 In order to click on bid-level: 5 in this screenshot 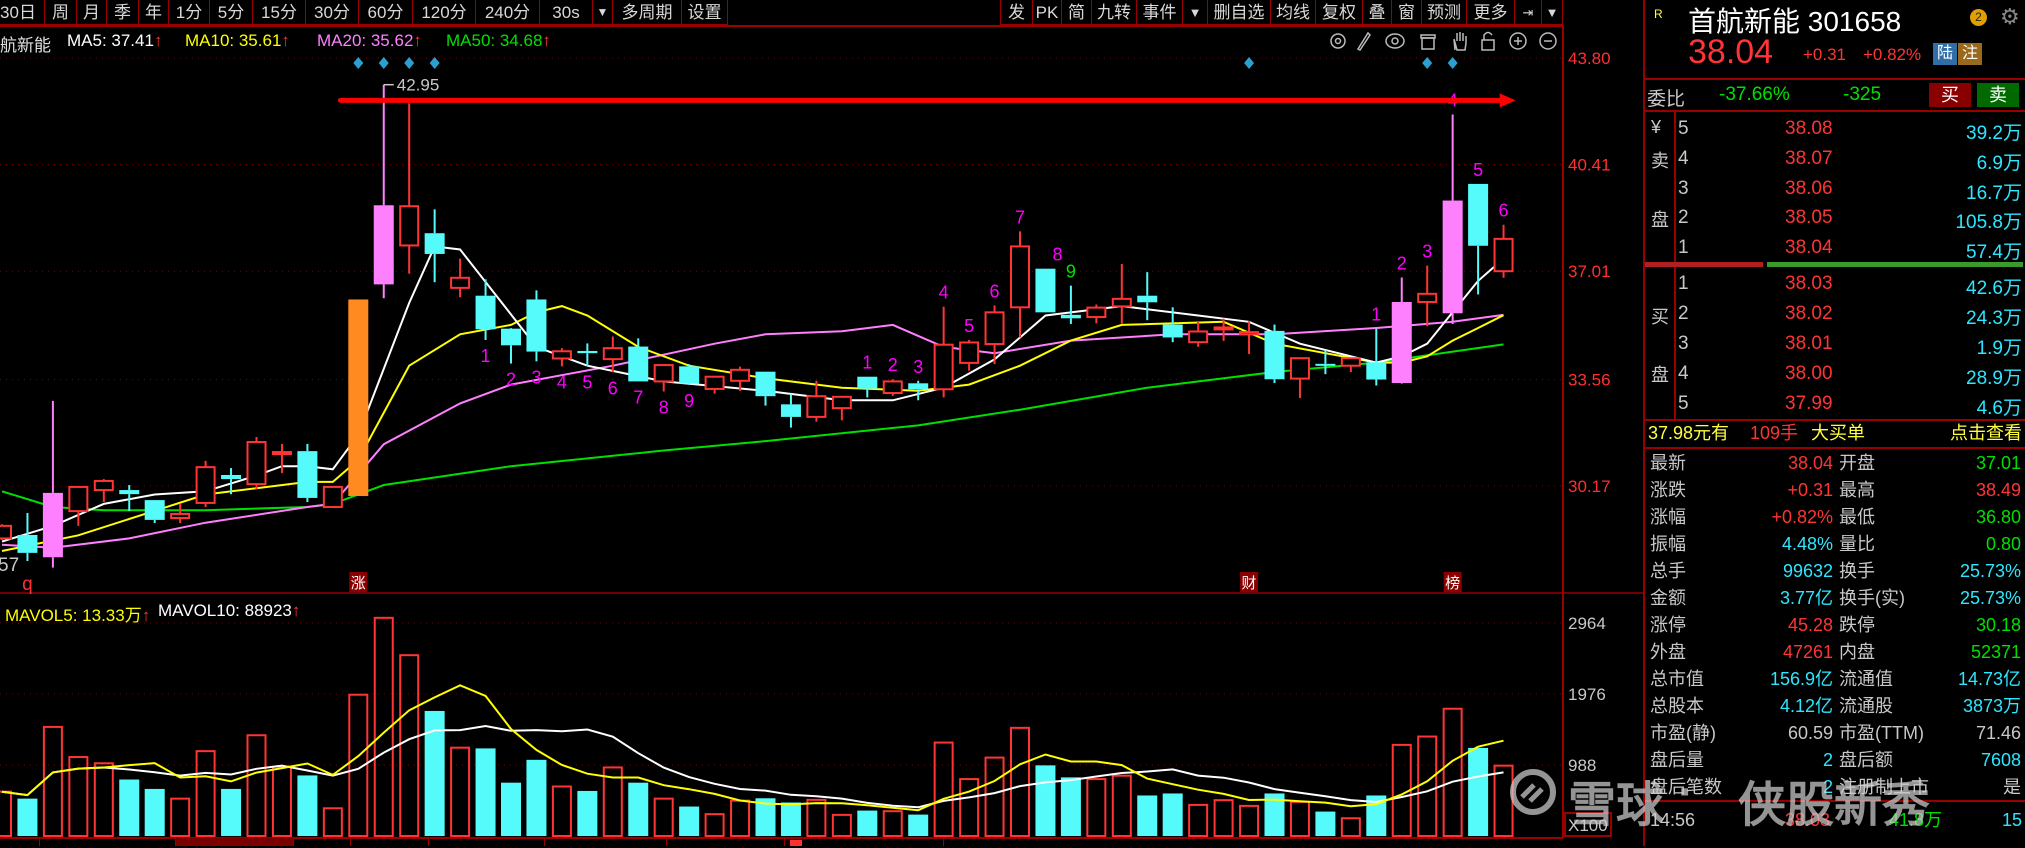, I will do `click(1683, 403)`.